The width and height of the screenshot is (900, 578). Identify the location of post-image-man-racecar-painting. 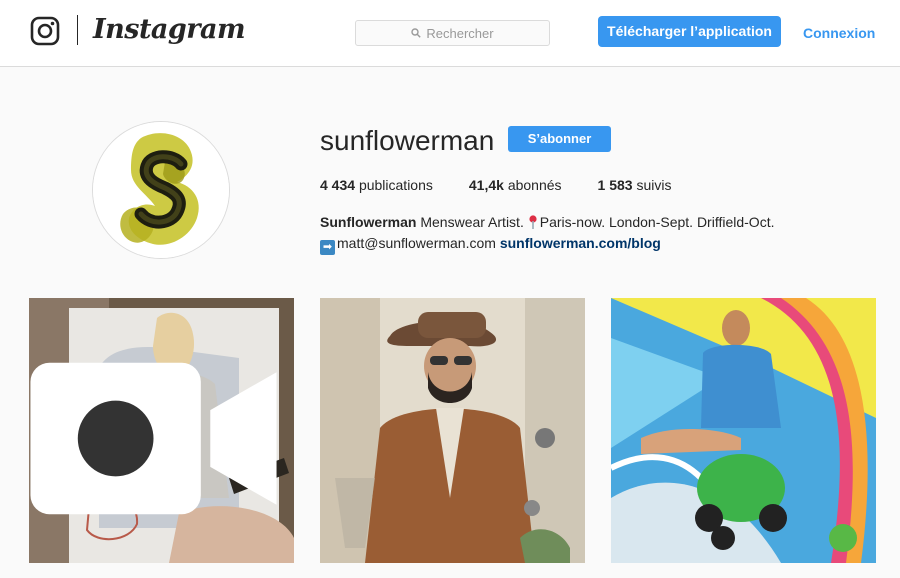
(743, 430).